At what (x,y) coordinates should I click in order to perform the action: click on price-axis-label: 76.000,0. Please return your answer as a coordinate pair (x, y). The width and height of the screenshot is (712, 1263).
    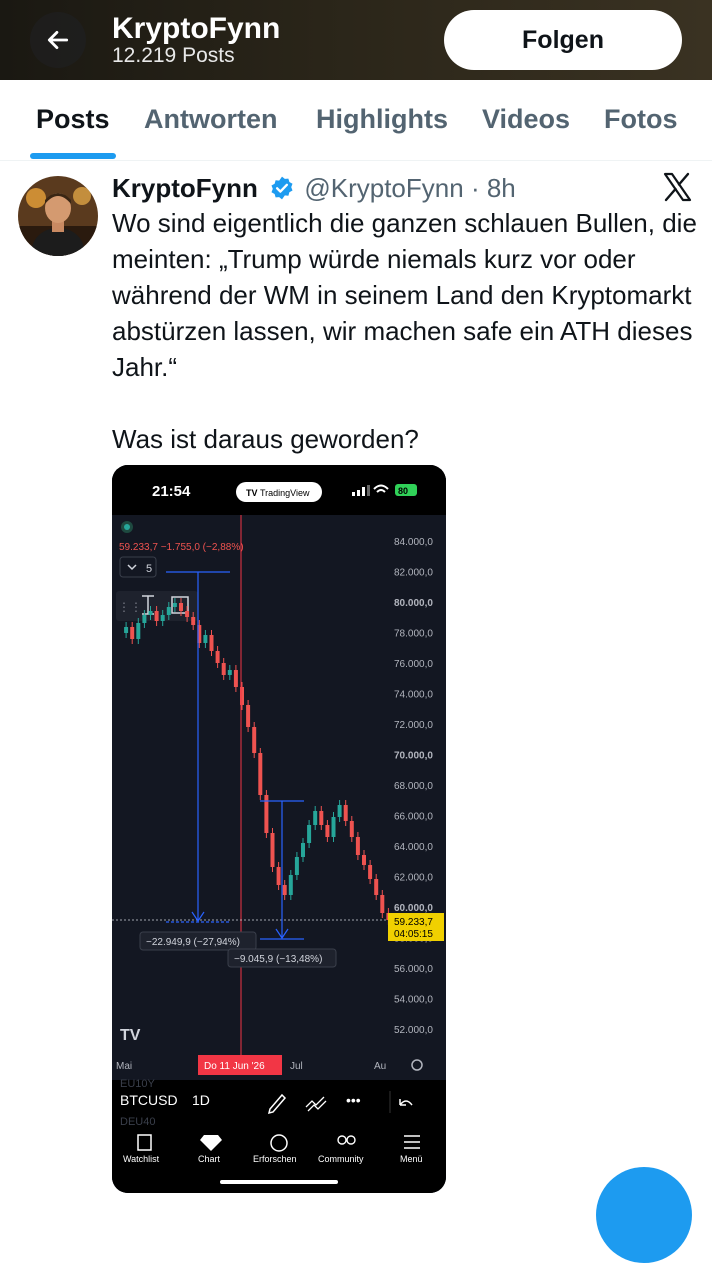
    Looking at the image, I should click on (413, 664).